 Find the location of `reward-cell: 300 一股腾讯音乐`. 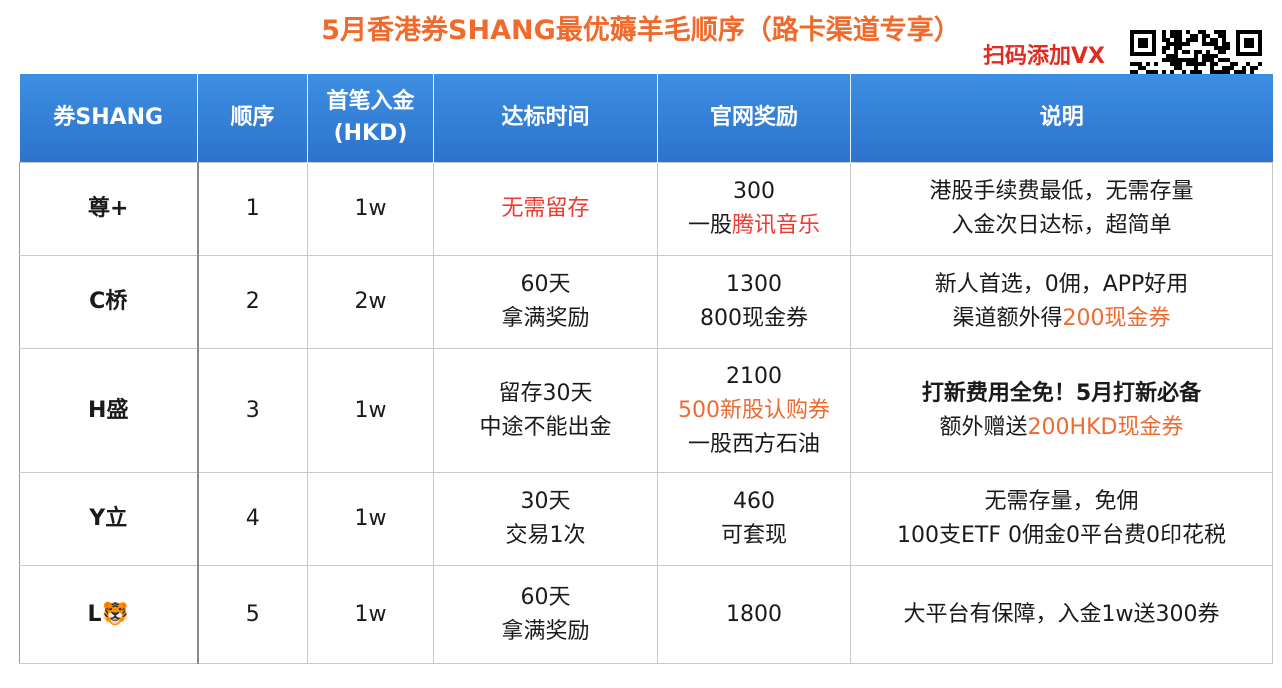

reward-cell: 300 一股腾讯音乐 is located at coordinates (754, 209).